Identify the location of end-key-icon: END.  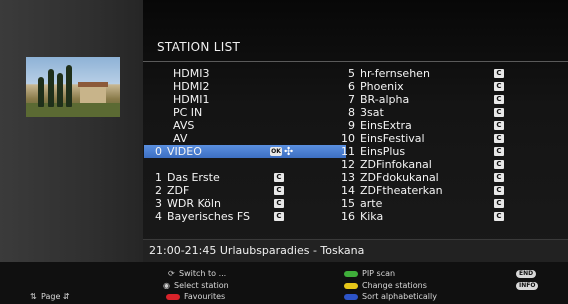
(526, 274).